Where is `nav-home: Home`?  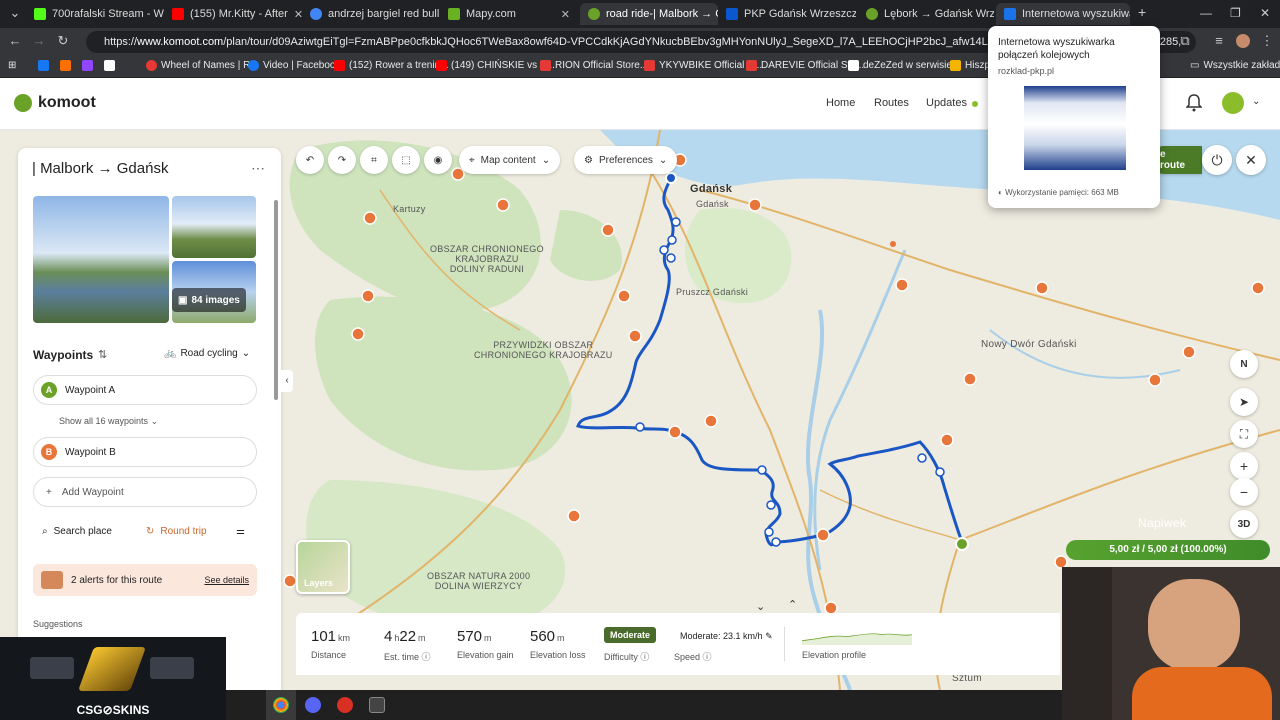
nav-home: Home is located at coordinates (840, 103).